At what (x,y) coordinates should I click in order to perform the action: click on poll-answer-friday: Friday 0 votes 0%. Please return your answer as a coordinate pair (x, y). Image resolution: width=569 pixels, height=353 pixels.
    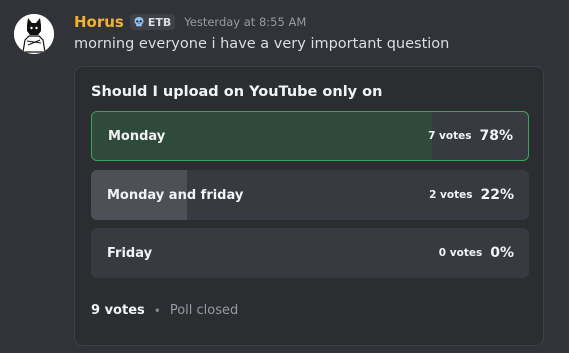
    Looking at the image, I should click on (310, 253).